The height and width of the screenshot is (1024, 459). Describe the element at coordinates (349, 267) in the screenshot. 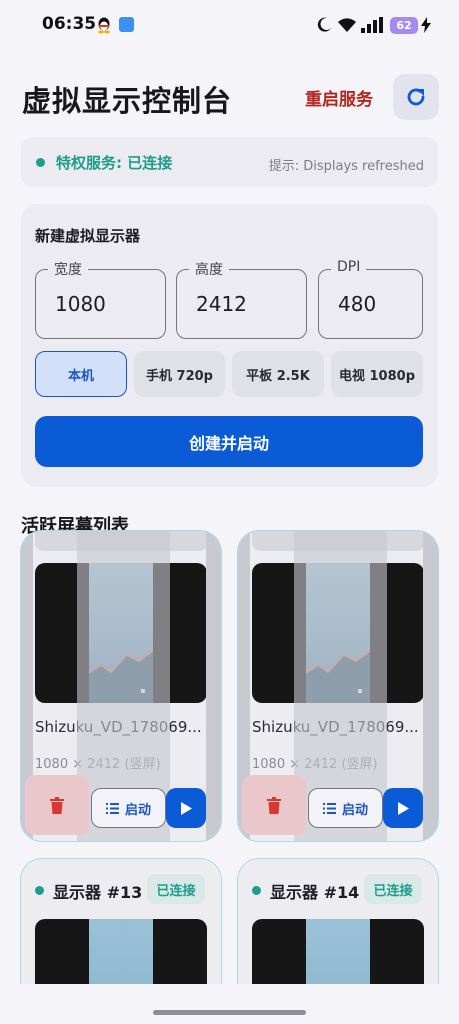

I see `dpi-label: DPI` at that location.